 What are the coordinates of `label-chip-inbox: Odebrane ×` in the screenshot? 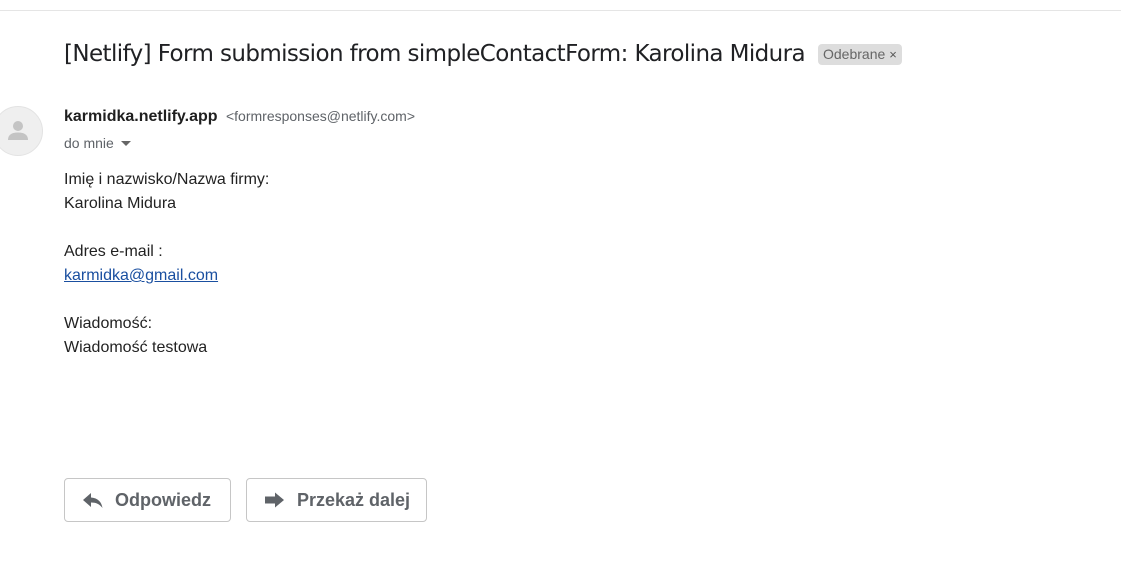 It's located at (860, 54).